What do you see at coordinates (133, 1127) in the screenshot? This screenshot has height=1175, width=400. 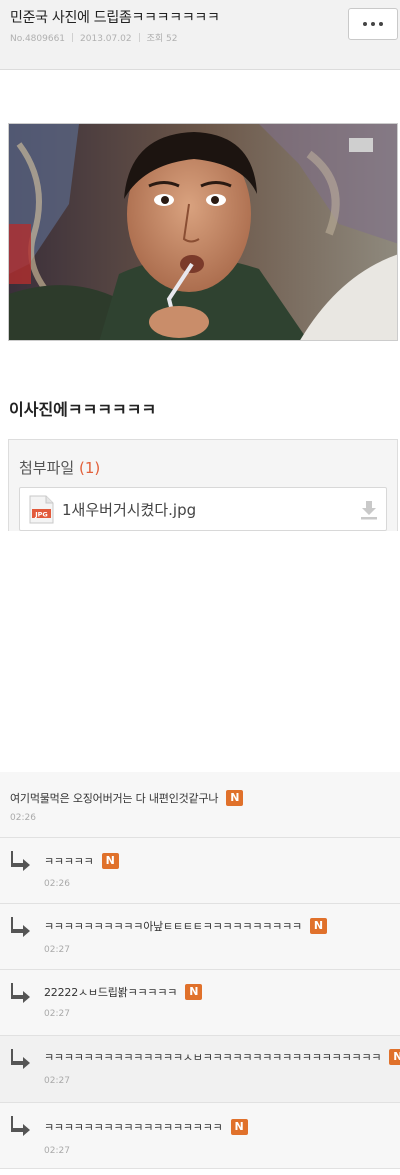 I see `comment-body: ㅋㅋㅋㅋㅋㅋㅋㅋㅋㅋㅋㅋㅋㅋㅋㅋㅋㅋ` at bounding box center [133, 1127].